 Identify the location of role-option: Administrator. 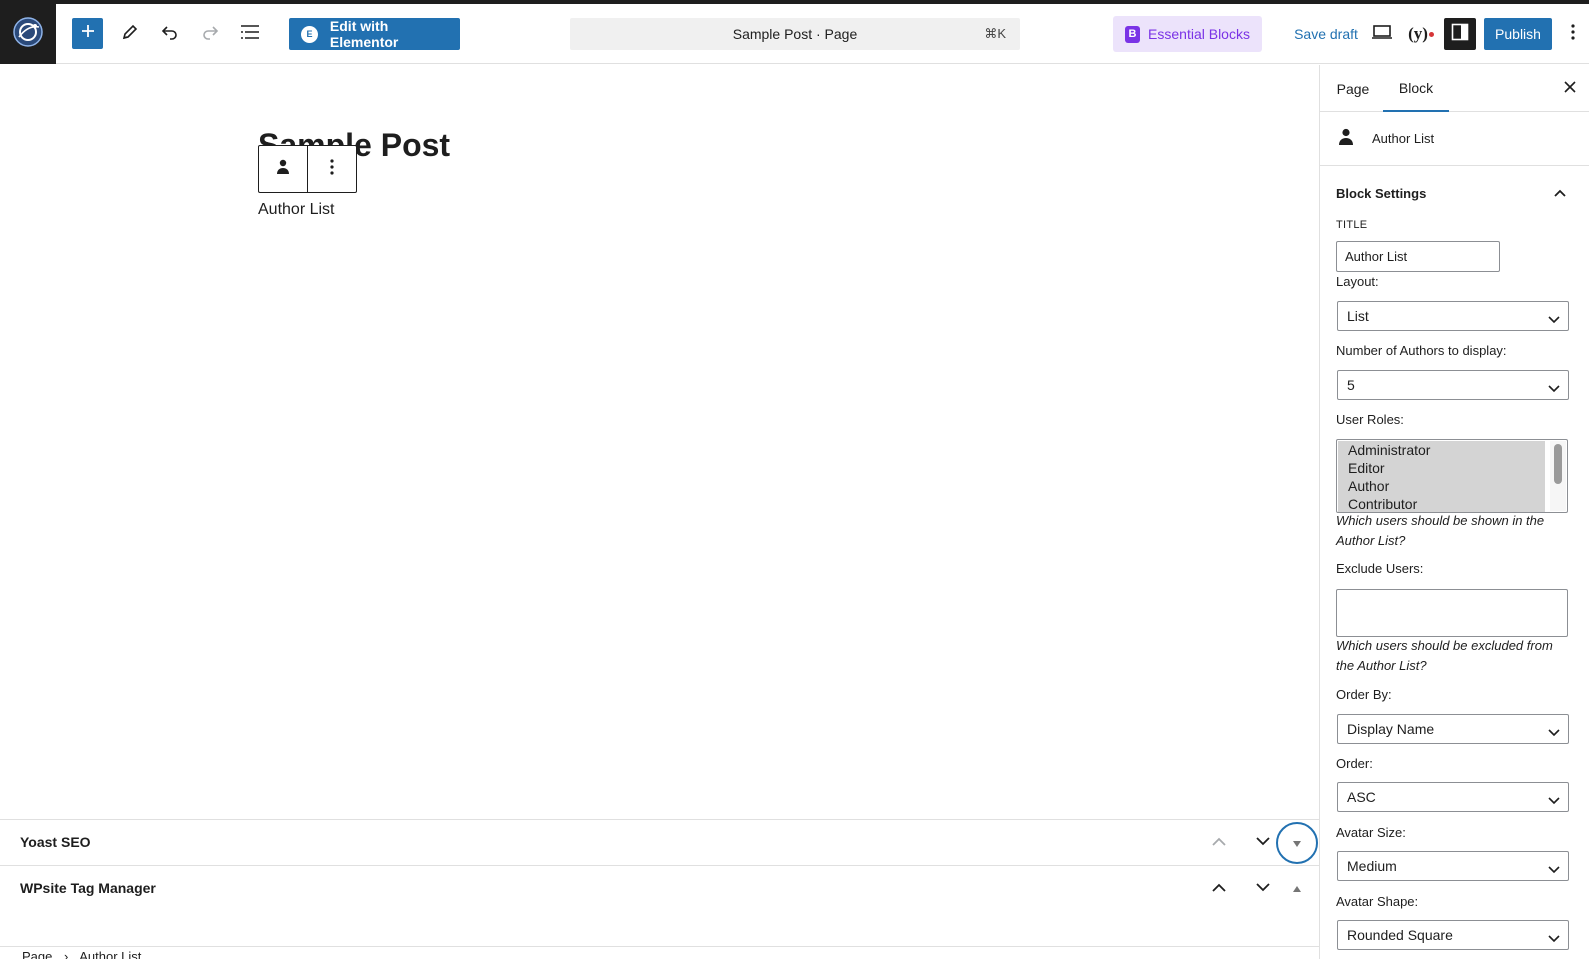
(1441, 450).